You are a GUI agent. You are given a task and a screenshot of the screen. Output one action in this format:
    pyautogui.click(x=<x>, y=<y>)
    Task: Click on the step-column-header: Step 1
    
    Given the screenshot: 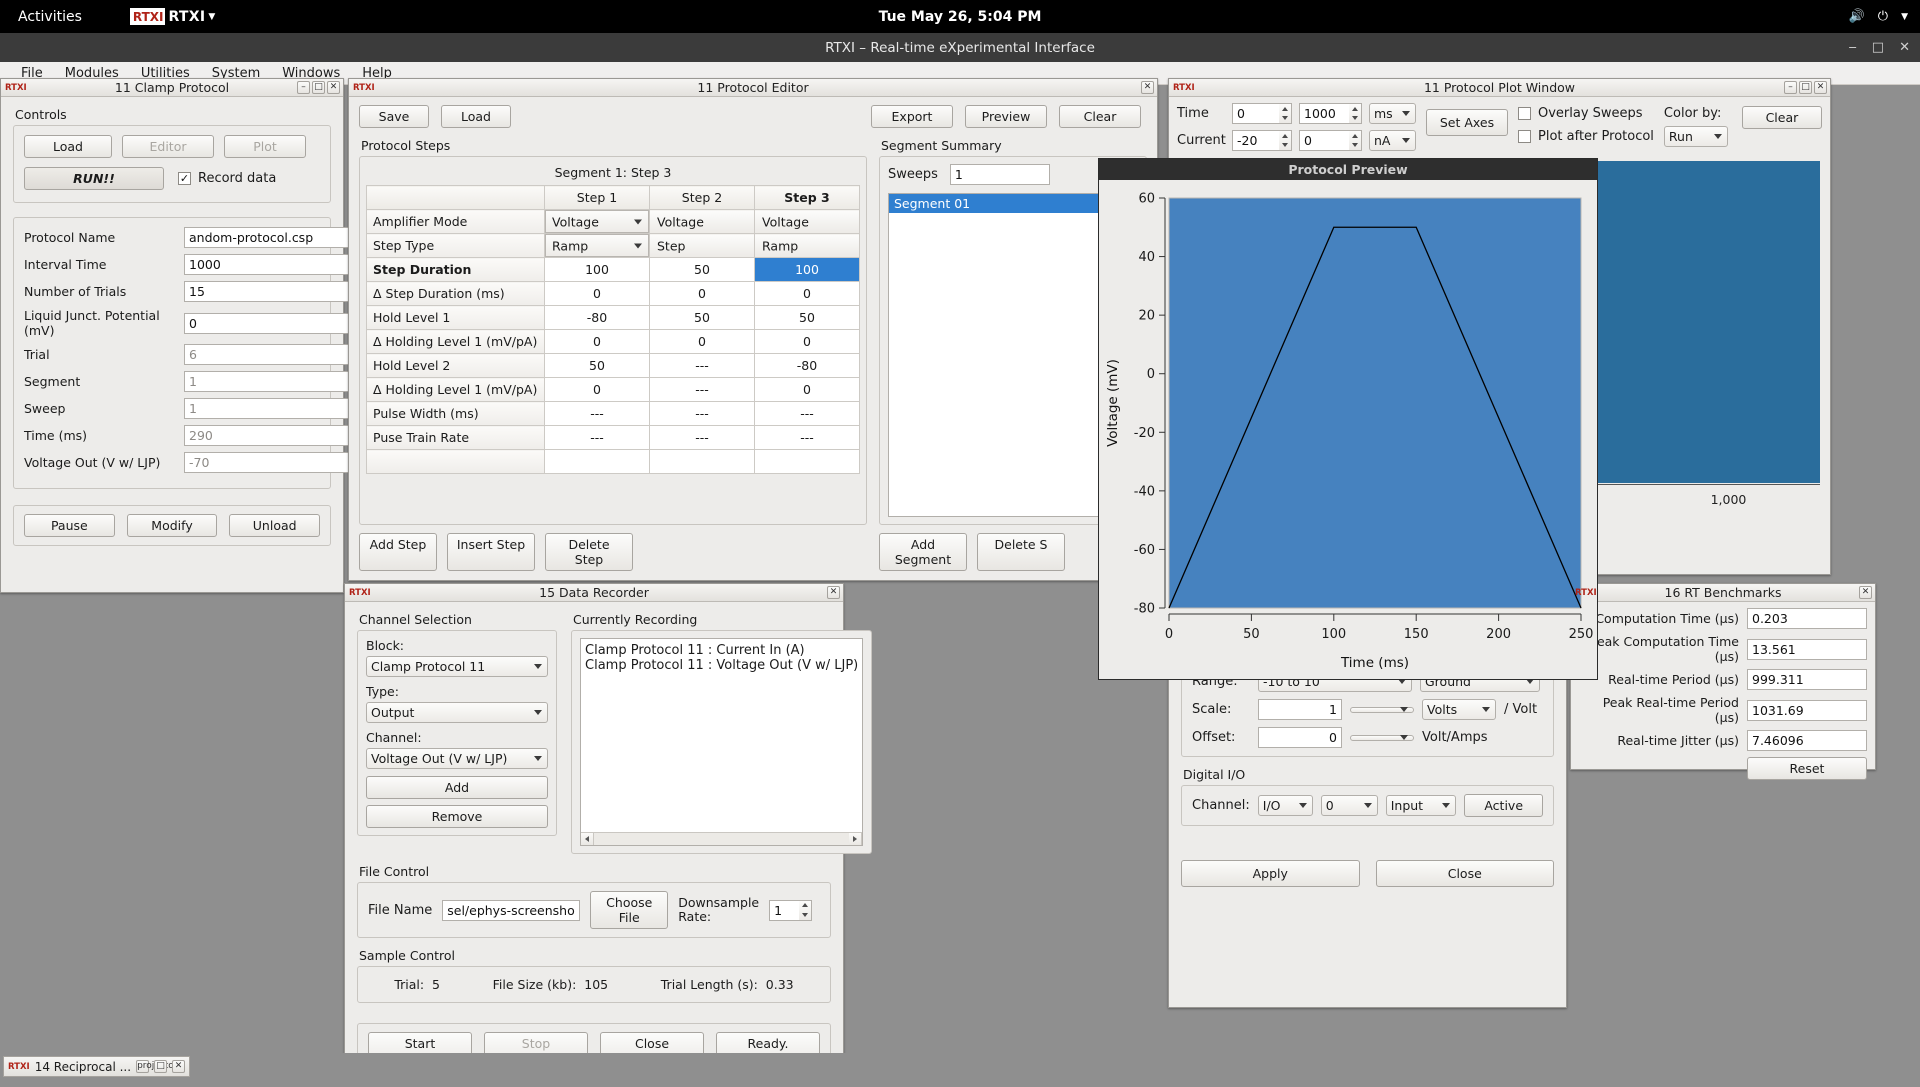 What is the action you would take?
    pyautogui.click(x=597, y=197)
    